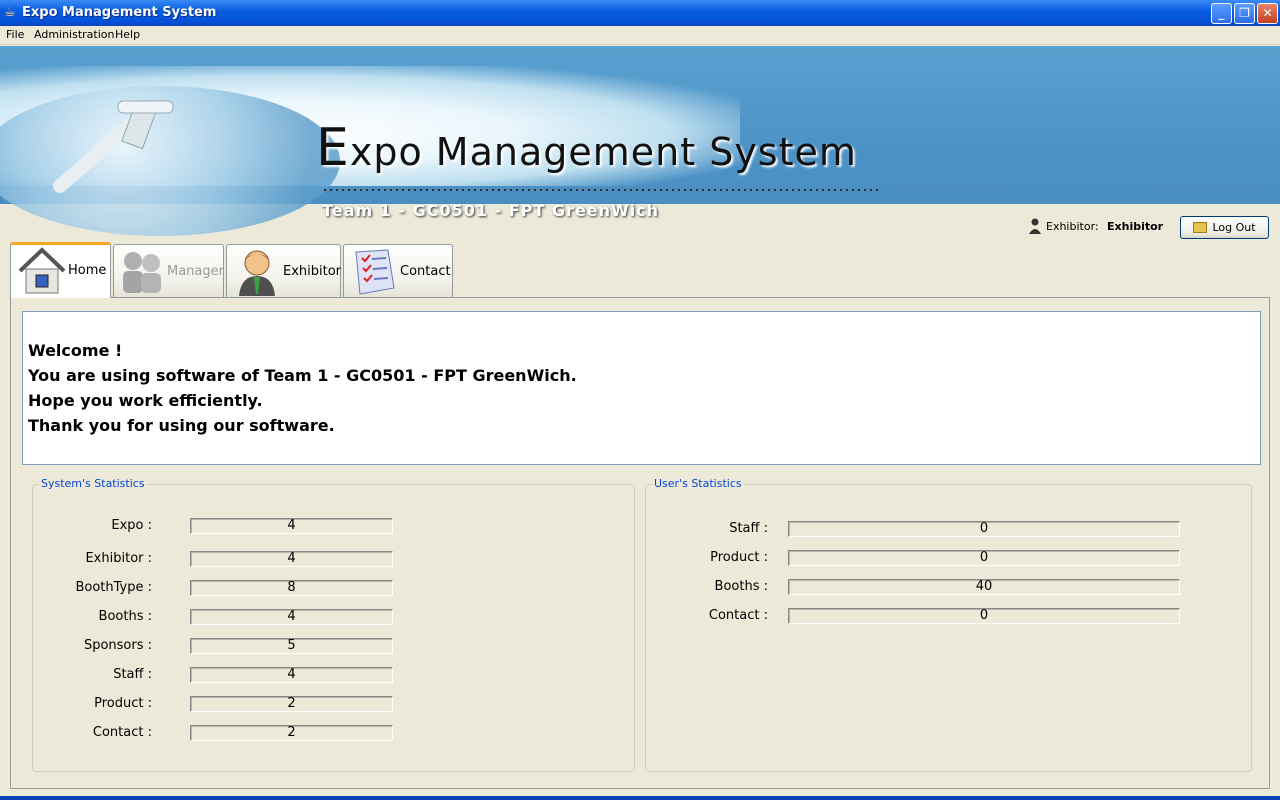 The width and height of the screenshot is (1280, 800). What do you see at coordinates (145, 400) in the screenshot?
I see `welcome-line-3: Hope you work efficiently.` at bounding box center [145, 400].